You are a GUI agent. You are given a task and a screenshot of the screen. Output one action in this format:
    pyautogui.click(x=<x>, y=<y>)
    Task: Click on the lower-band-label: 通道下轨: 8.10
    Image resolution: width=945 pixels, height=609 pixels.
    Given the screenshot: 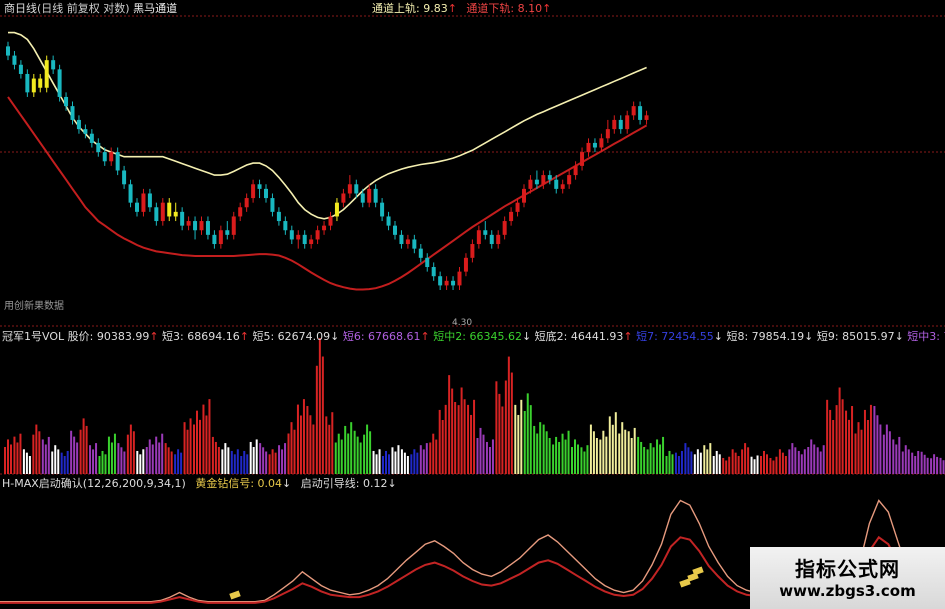 What is the action you would take?
    pyautogui.click(x=504, y=8)
    